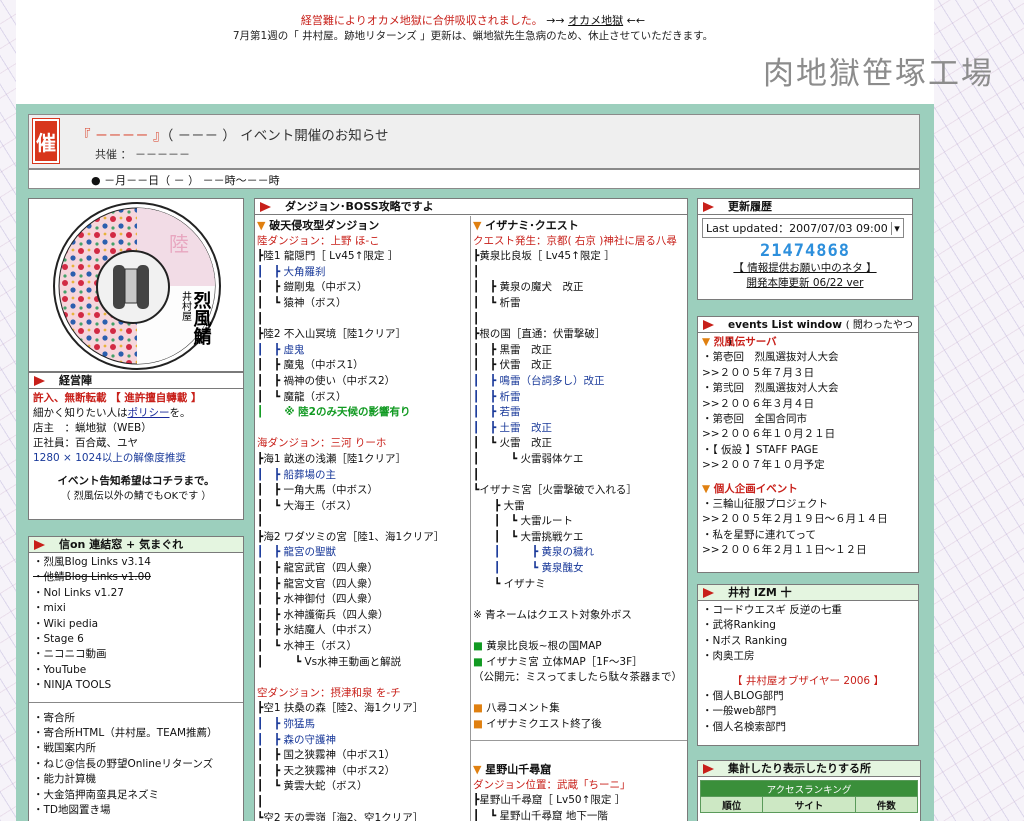 Image resolution: width=1024 pixels, height=821 pixels. I want to click on policy-link: ポリシー, so click(149, 413).